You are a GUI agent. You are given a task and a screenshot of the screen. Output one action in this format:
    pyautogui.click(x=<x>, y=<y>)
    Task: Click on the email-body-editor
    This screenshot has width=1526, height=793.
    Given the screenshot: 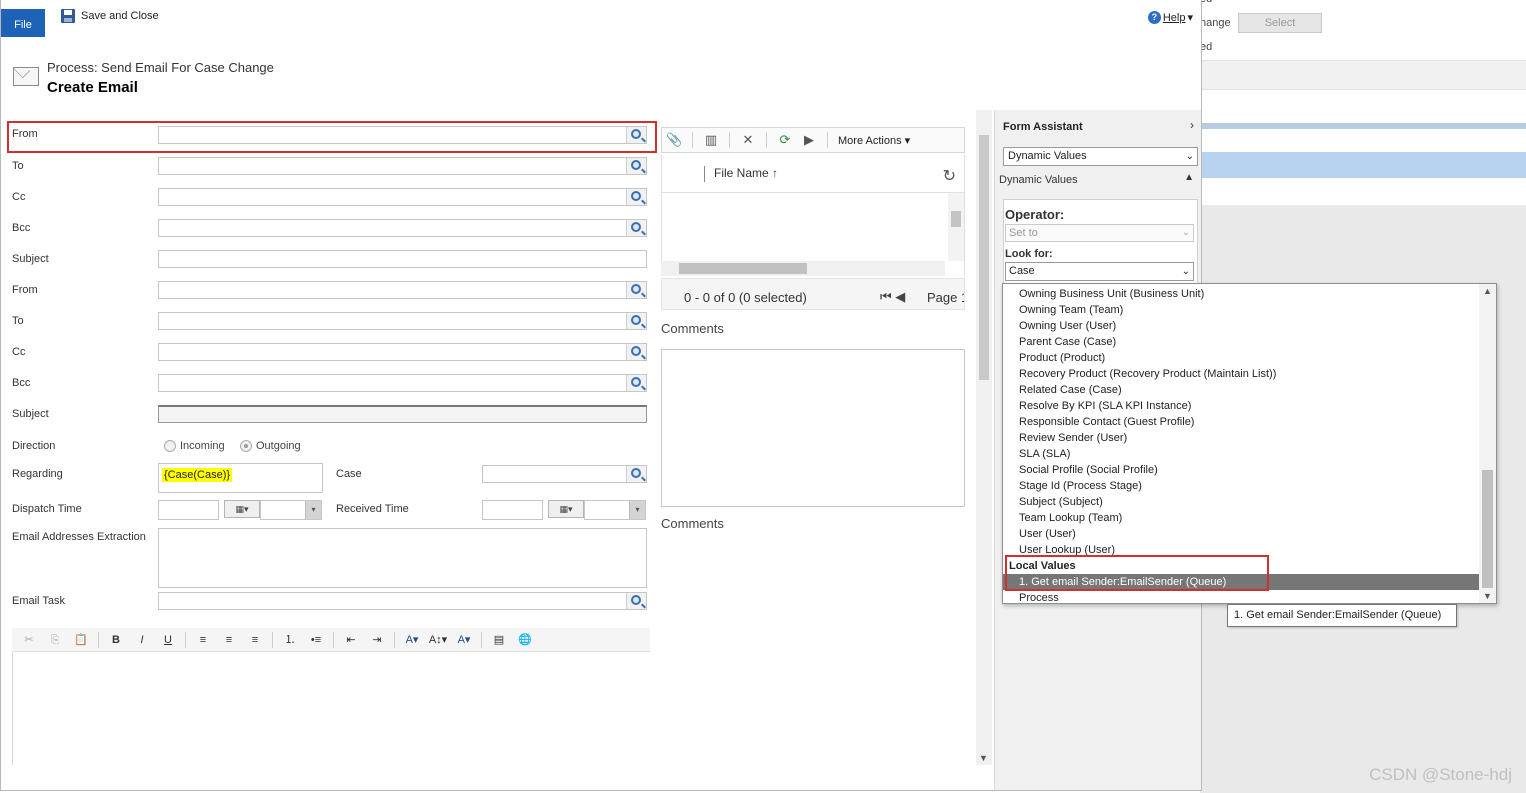 What is the action you would take?
    pyautogui.click(x=331, y=708)
    